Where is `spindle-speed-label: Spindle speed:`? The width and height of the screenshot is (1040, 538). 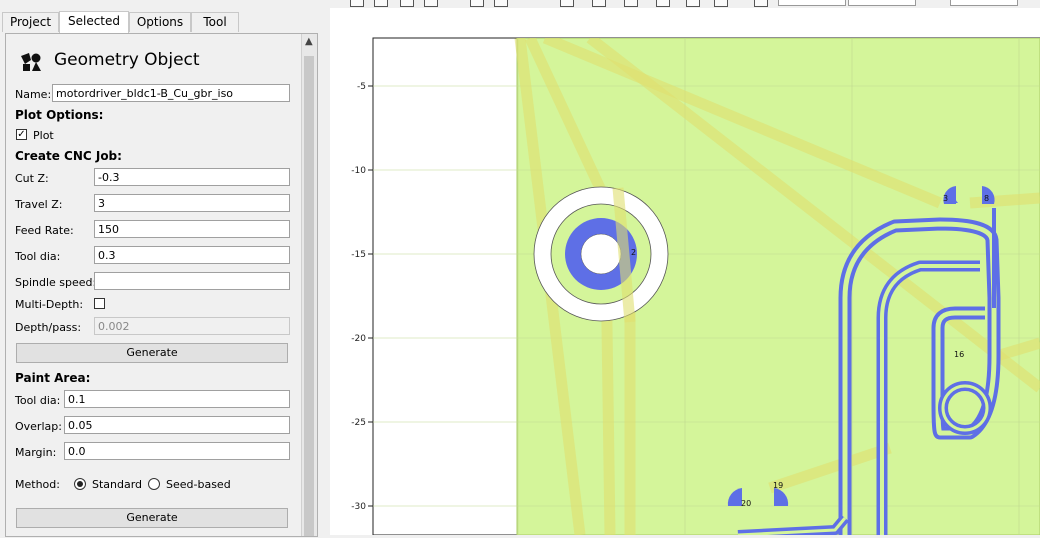 spindle-speed-label: Spindle speed: is located at coordinates (56, 282).